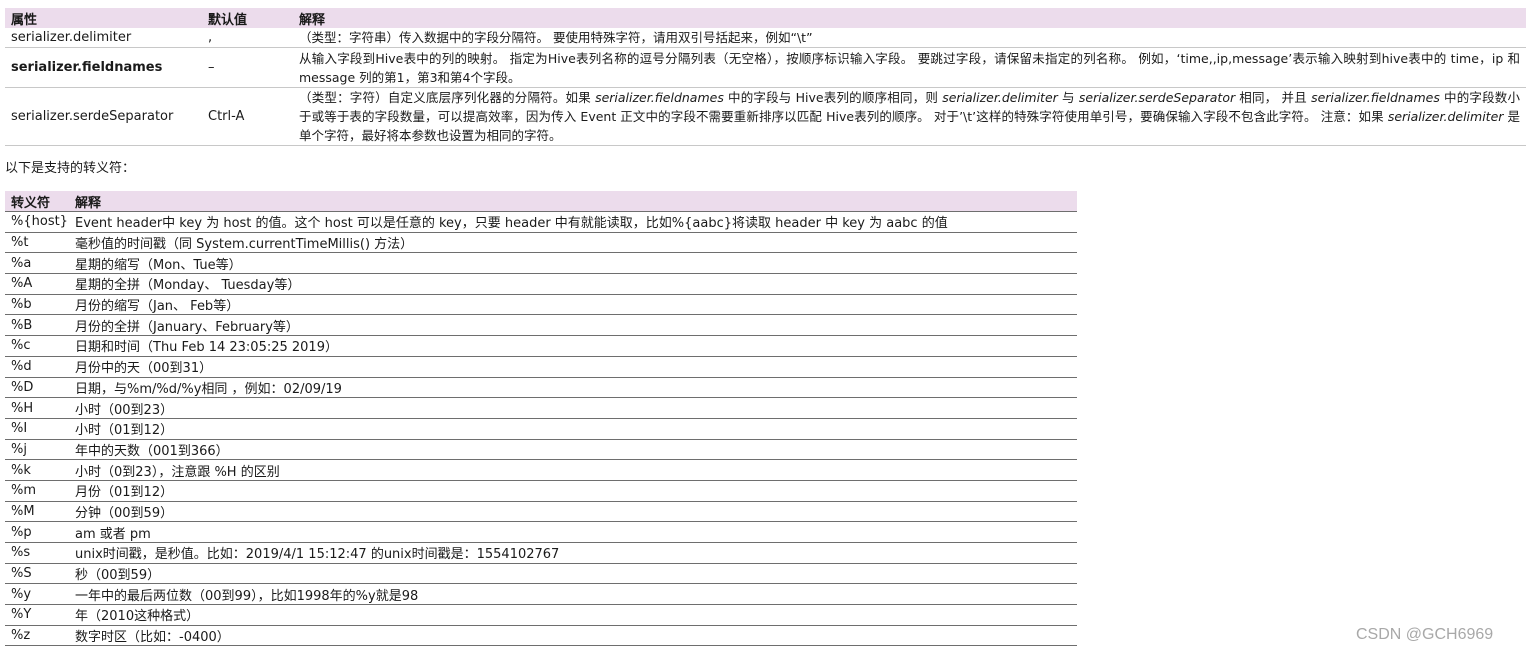  Describe the element at coordinates (573, 636) in the screenshot. I see `escape-description: 数字时区（比如：-0400）` at that location.